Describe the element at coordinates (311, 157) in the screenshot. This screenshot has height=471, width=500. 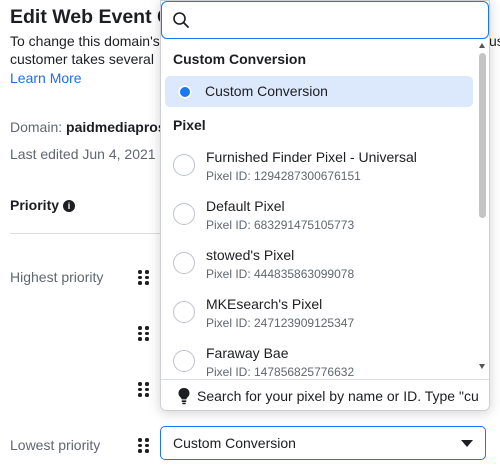
I see `pixel-name: Furnished Finder Pixel - Universal` at that location.